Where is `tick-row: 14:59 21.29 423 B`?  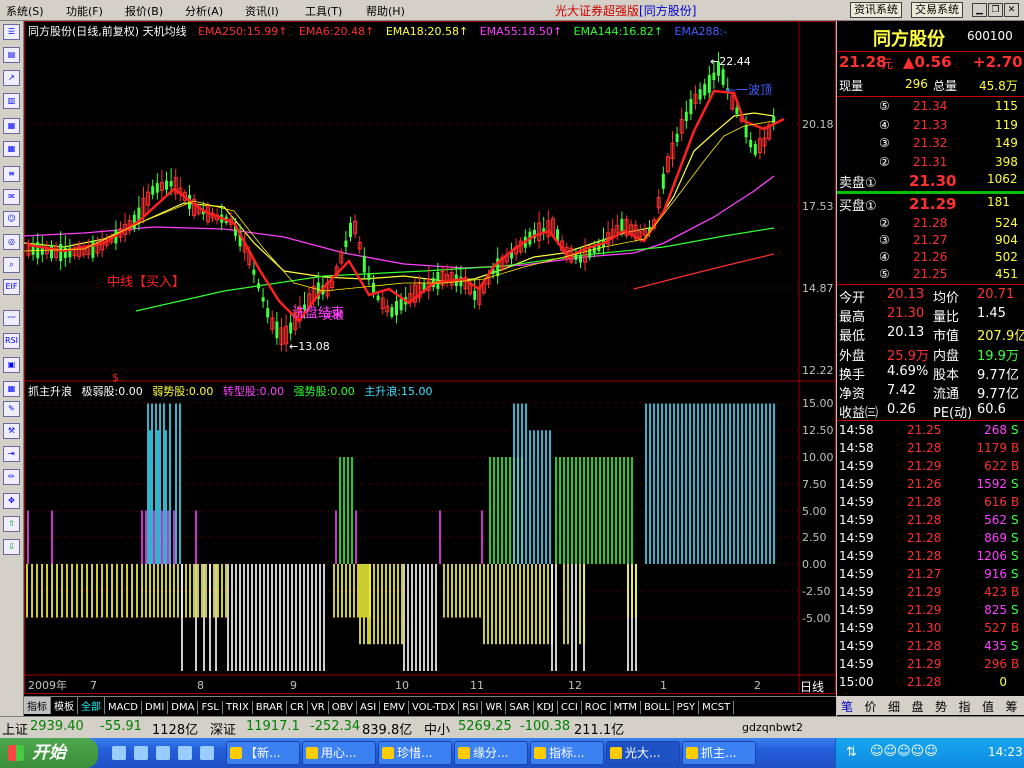
tick-row: 14:59 21.29 423 B is located at coordinates (930, 594).